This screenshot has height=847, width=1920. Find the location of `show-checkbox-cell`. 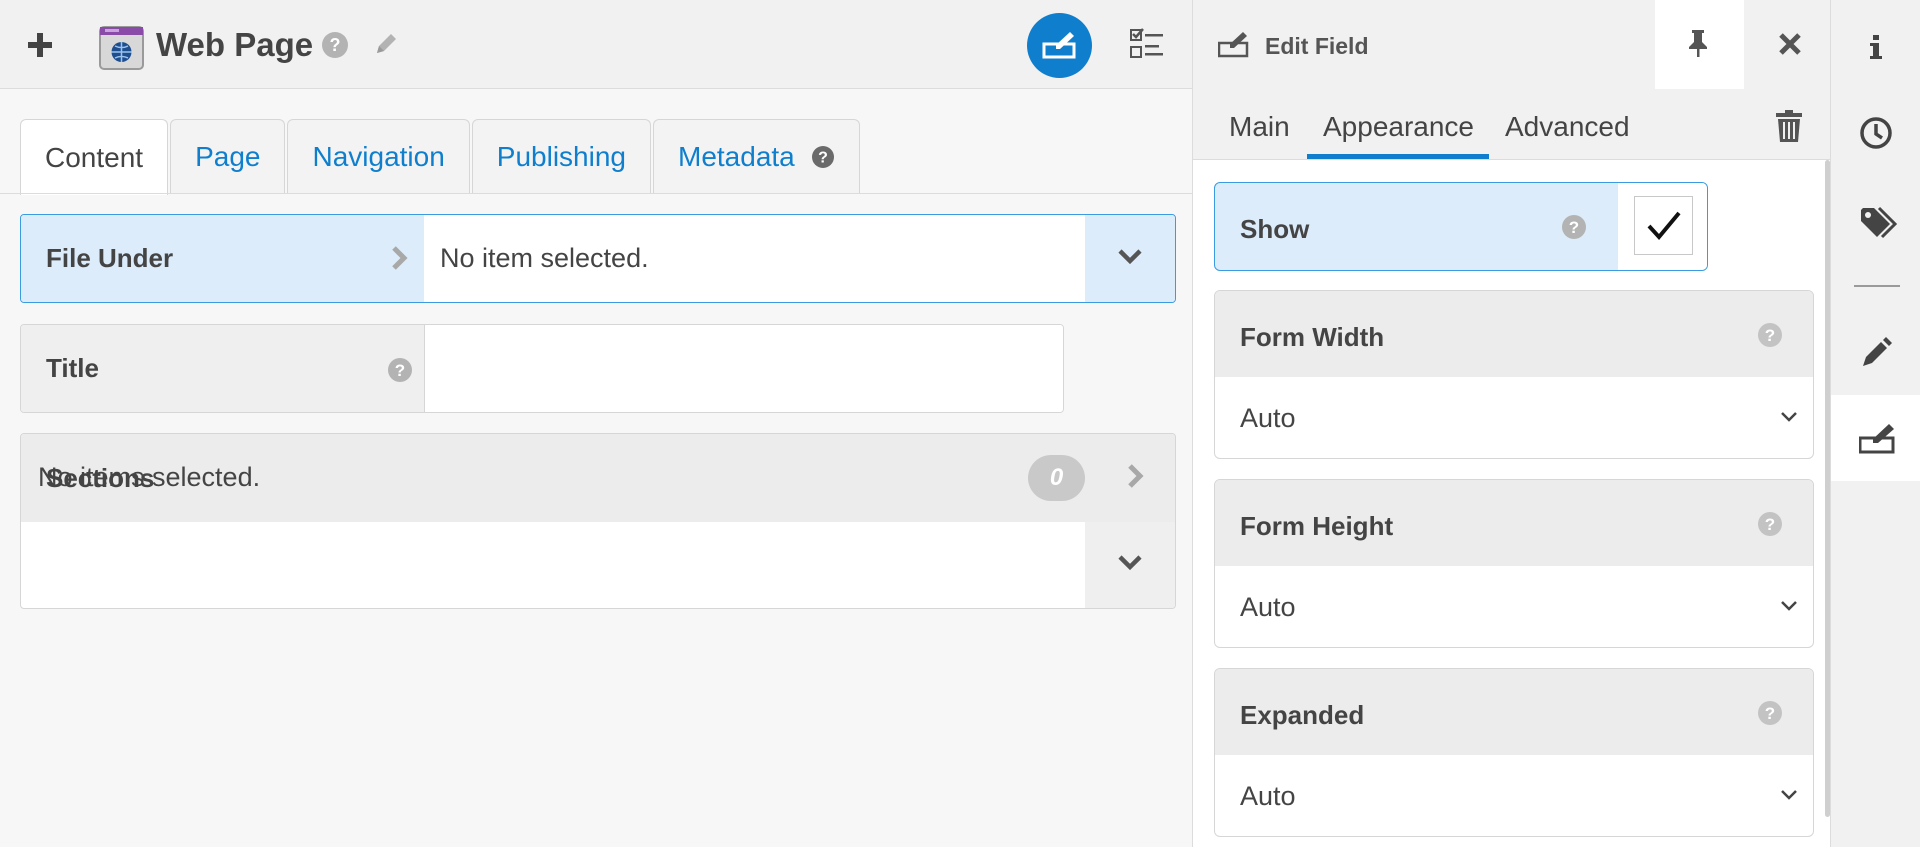

show-checkbox-cell is located at coordinates (1662, 226).